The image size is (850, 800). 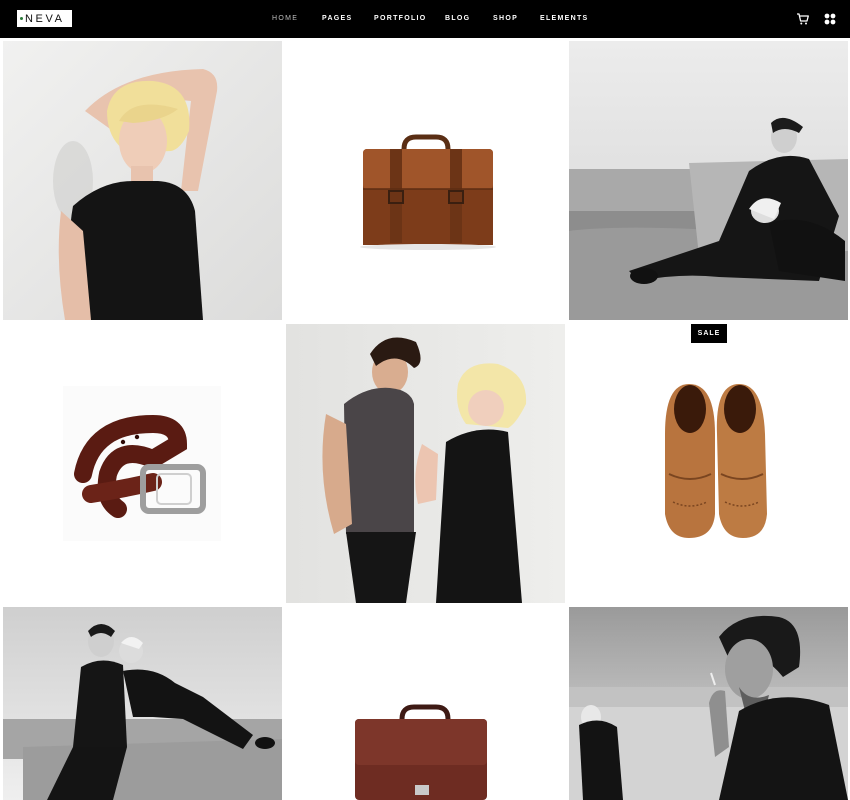 I want to click on logo-accent-dot, so click(x=21, y=18).